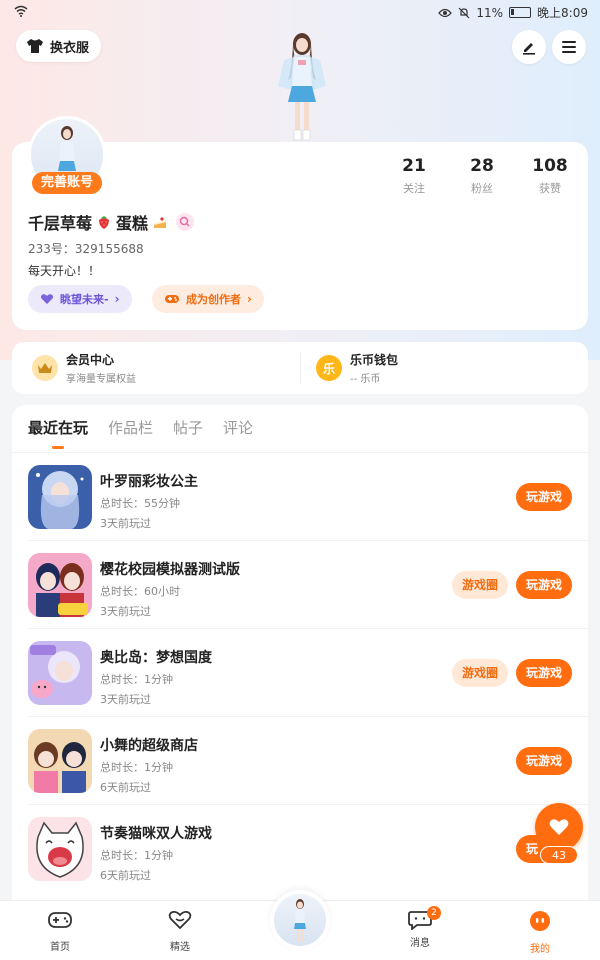  Describe the element at coordinates (160, 222) in the screenshot. I see `cake-icon` at that location.